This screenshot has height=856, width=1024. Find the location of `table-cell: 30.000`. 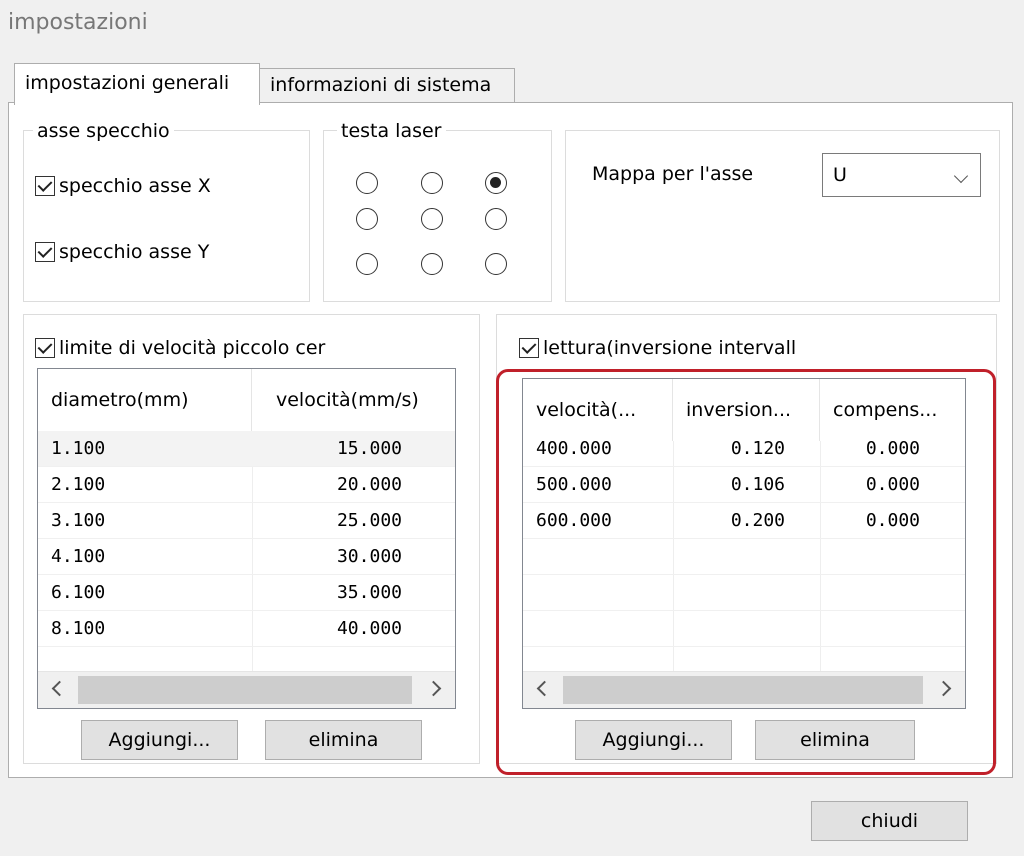

table-cell: 30.000 is located at coordinates (369, 556).